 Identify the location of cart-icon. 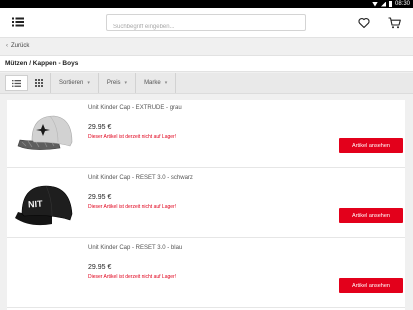
(394, 23).